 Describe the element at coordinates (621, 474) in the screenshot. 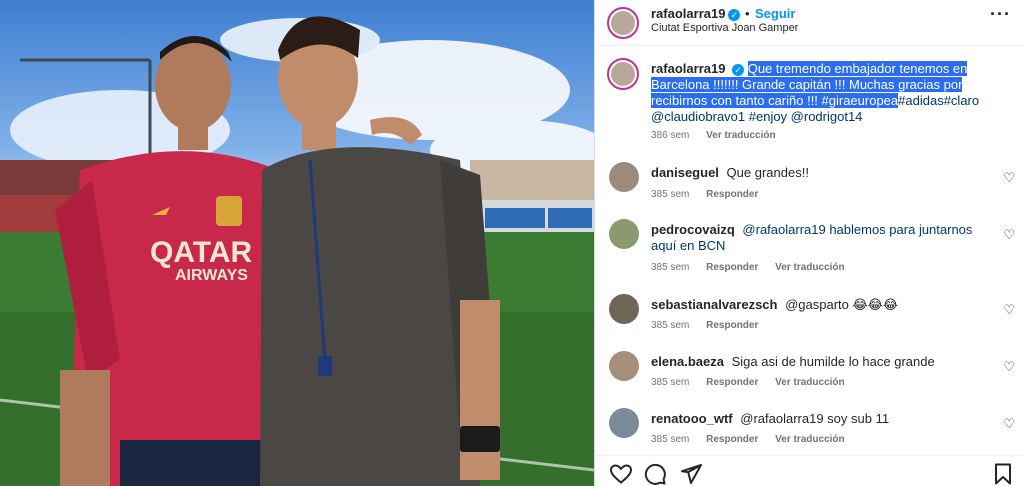

I see `like-heart-icon` at that location.